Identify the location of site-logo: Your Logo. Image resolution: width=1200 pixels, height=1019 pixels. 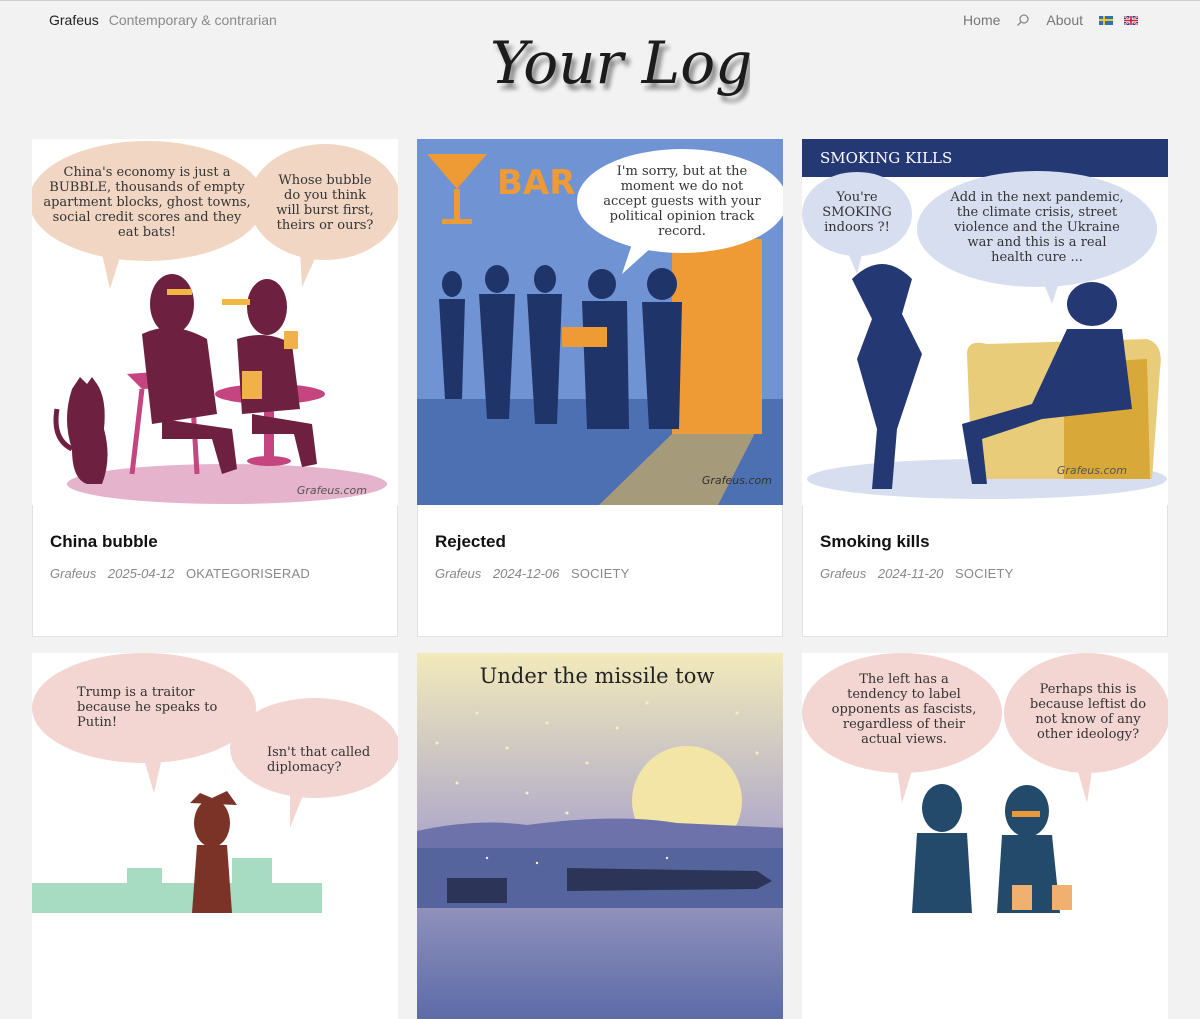
(633, 66).